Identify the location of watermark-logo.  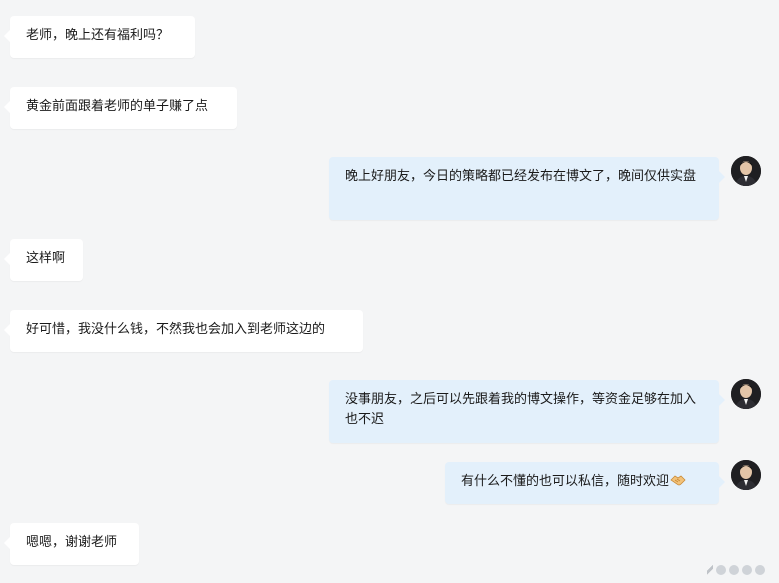
(736, 570).